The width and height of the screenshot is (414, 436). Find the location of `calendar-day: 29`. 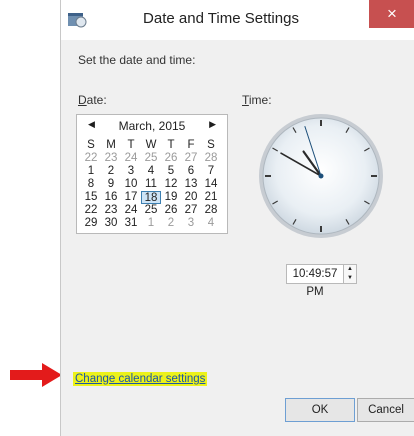

calendar-day: 29 is located at coordinates (91, 223).